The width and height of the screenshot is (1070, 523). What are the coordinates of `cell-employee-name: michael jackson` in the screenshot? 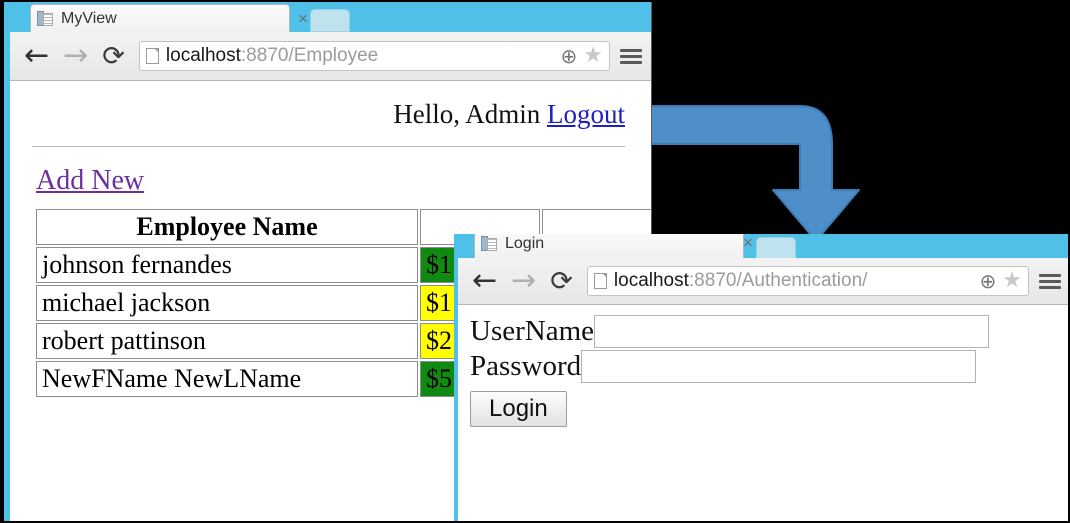 It's located at (227, 303).